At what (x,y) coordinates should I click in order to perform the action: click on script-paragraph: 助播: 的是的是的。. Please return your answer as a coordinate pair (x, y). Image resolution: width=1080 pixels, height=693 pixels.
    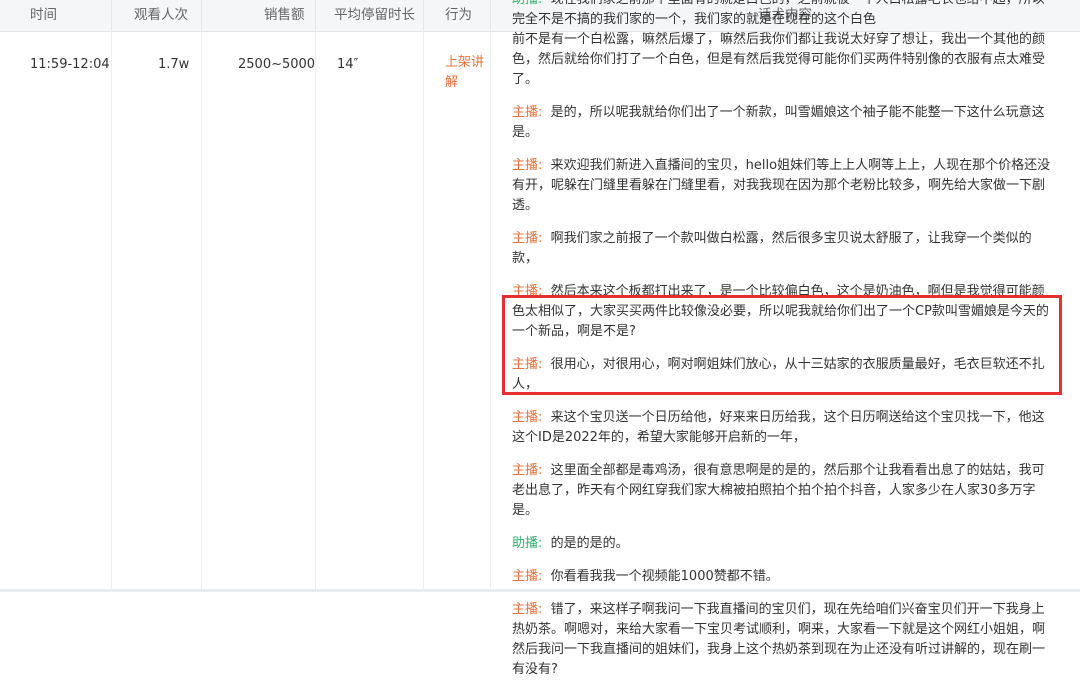
    Looking at the image, I should click on (783, 544).